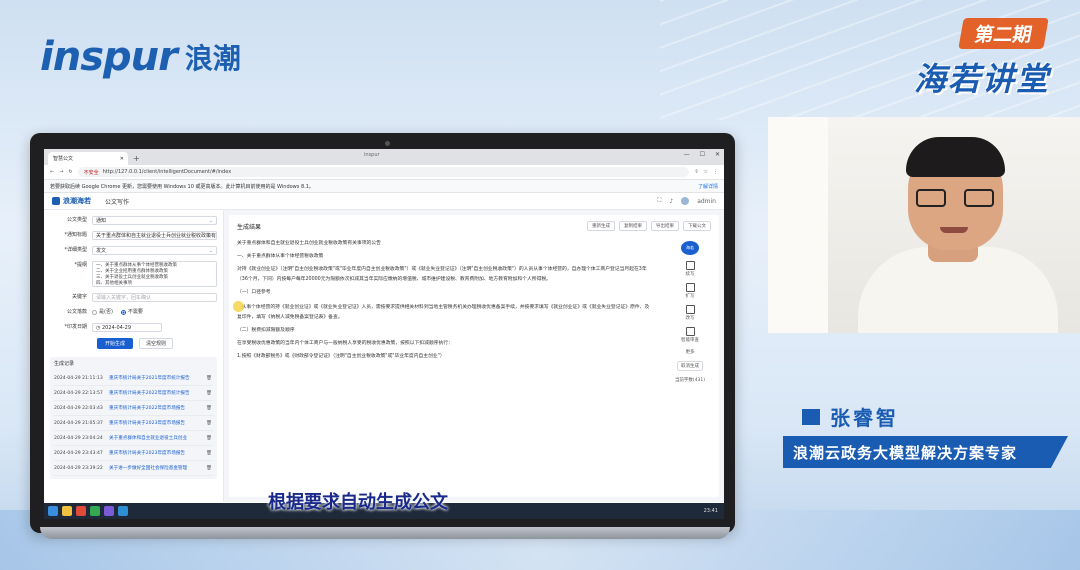 This screenshot has height=570, width=1080. What do you see at coordinates (690, 366) in the screenshot?
I see `cancel-generate-button: 取消生成` at bounding box center [690, 366].